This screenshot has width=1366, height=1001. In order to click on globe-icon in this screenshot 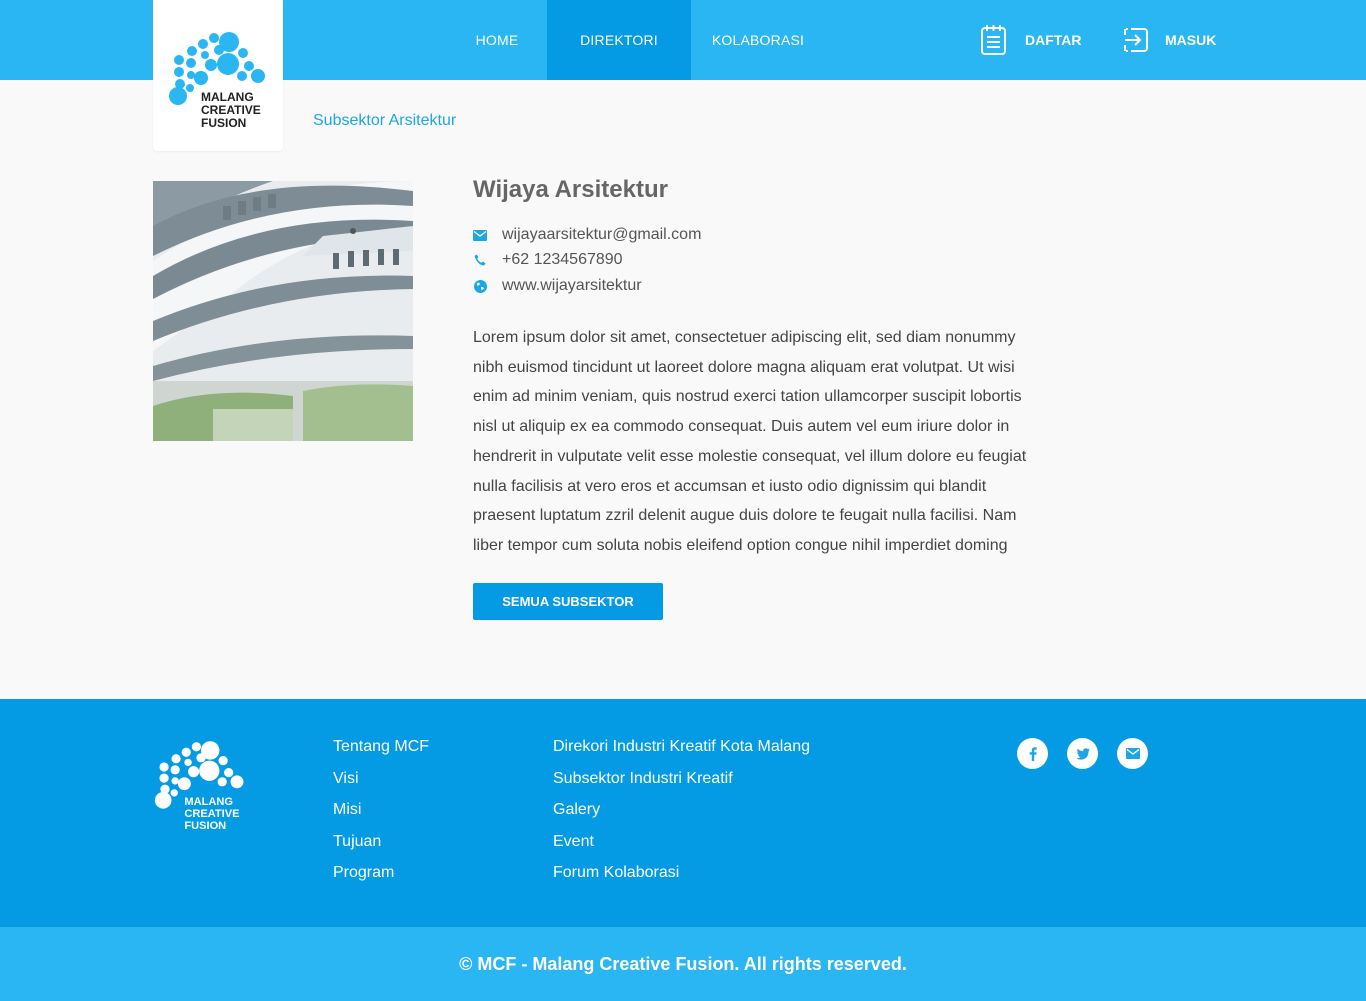, I will do `click(480, 286)`.